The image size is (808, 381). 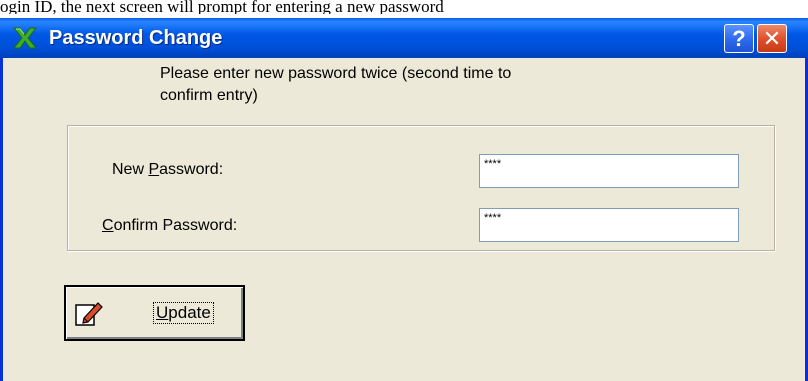 I want to click on edit-document-icon, so click(x=89, y=314).